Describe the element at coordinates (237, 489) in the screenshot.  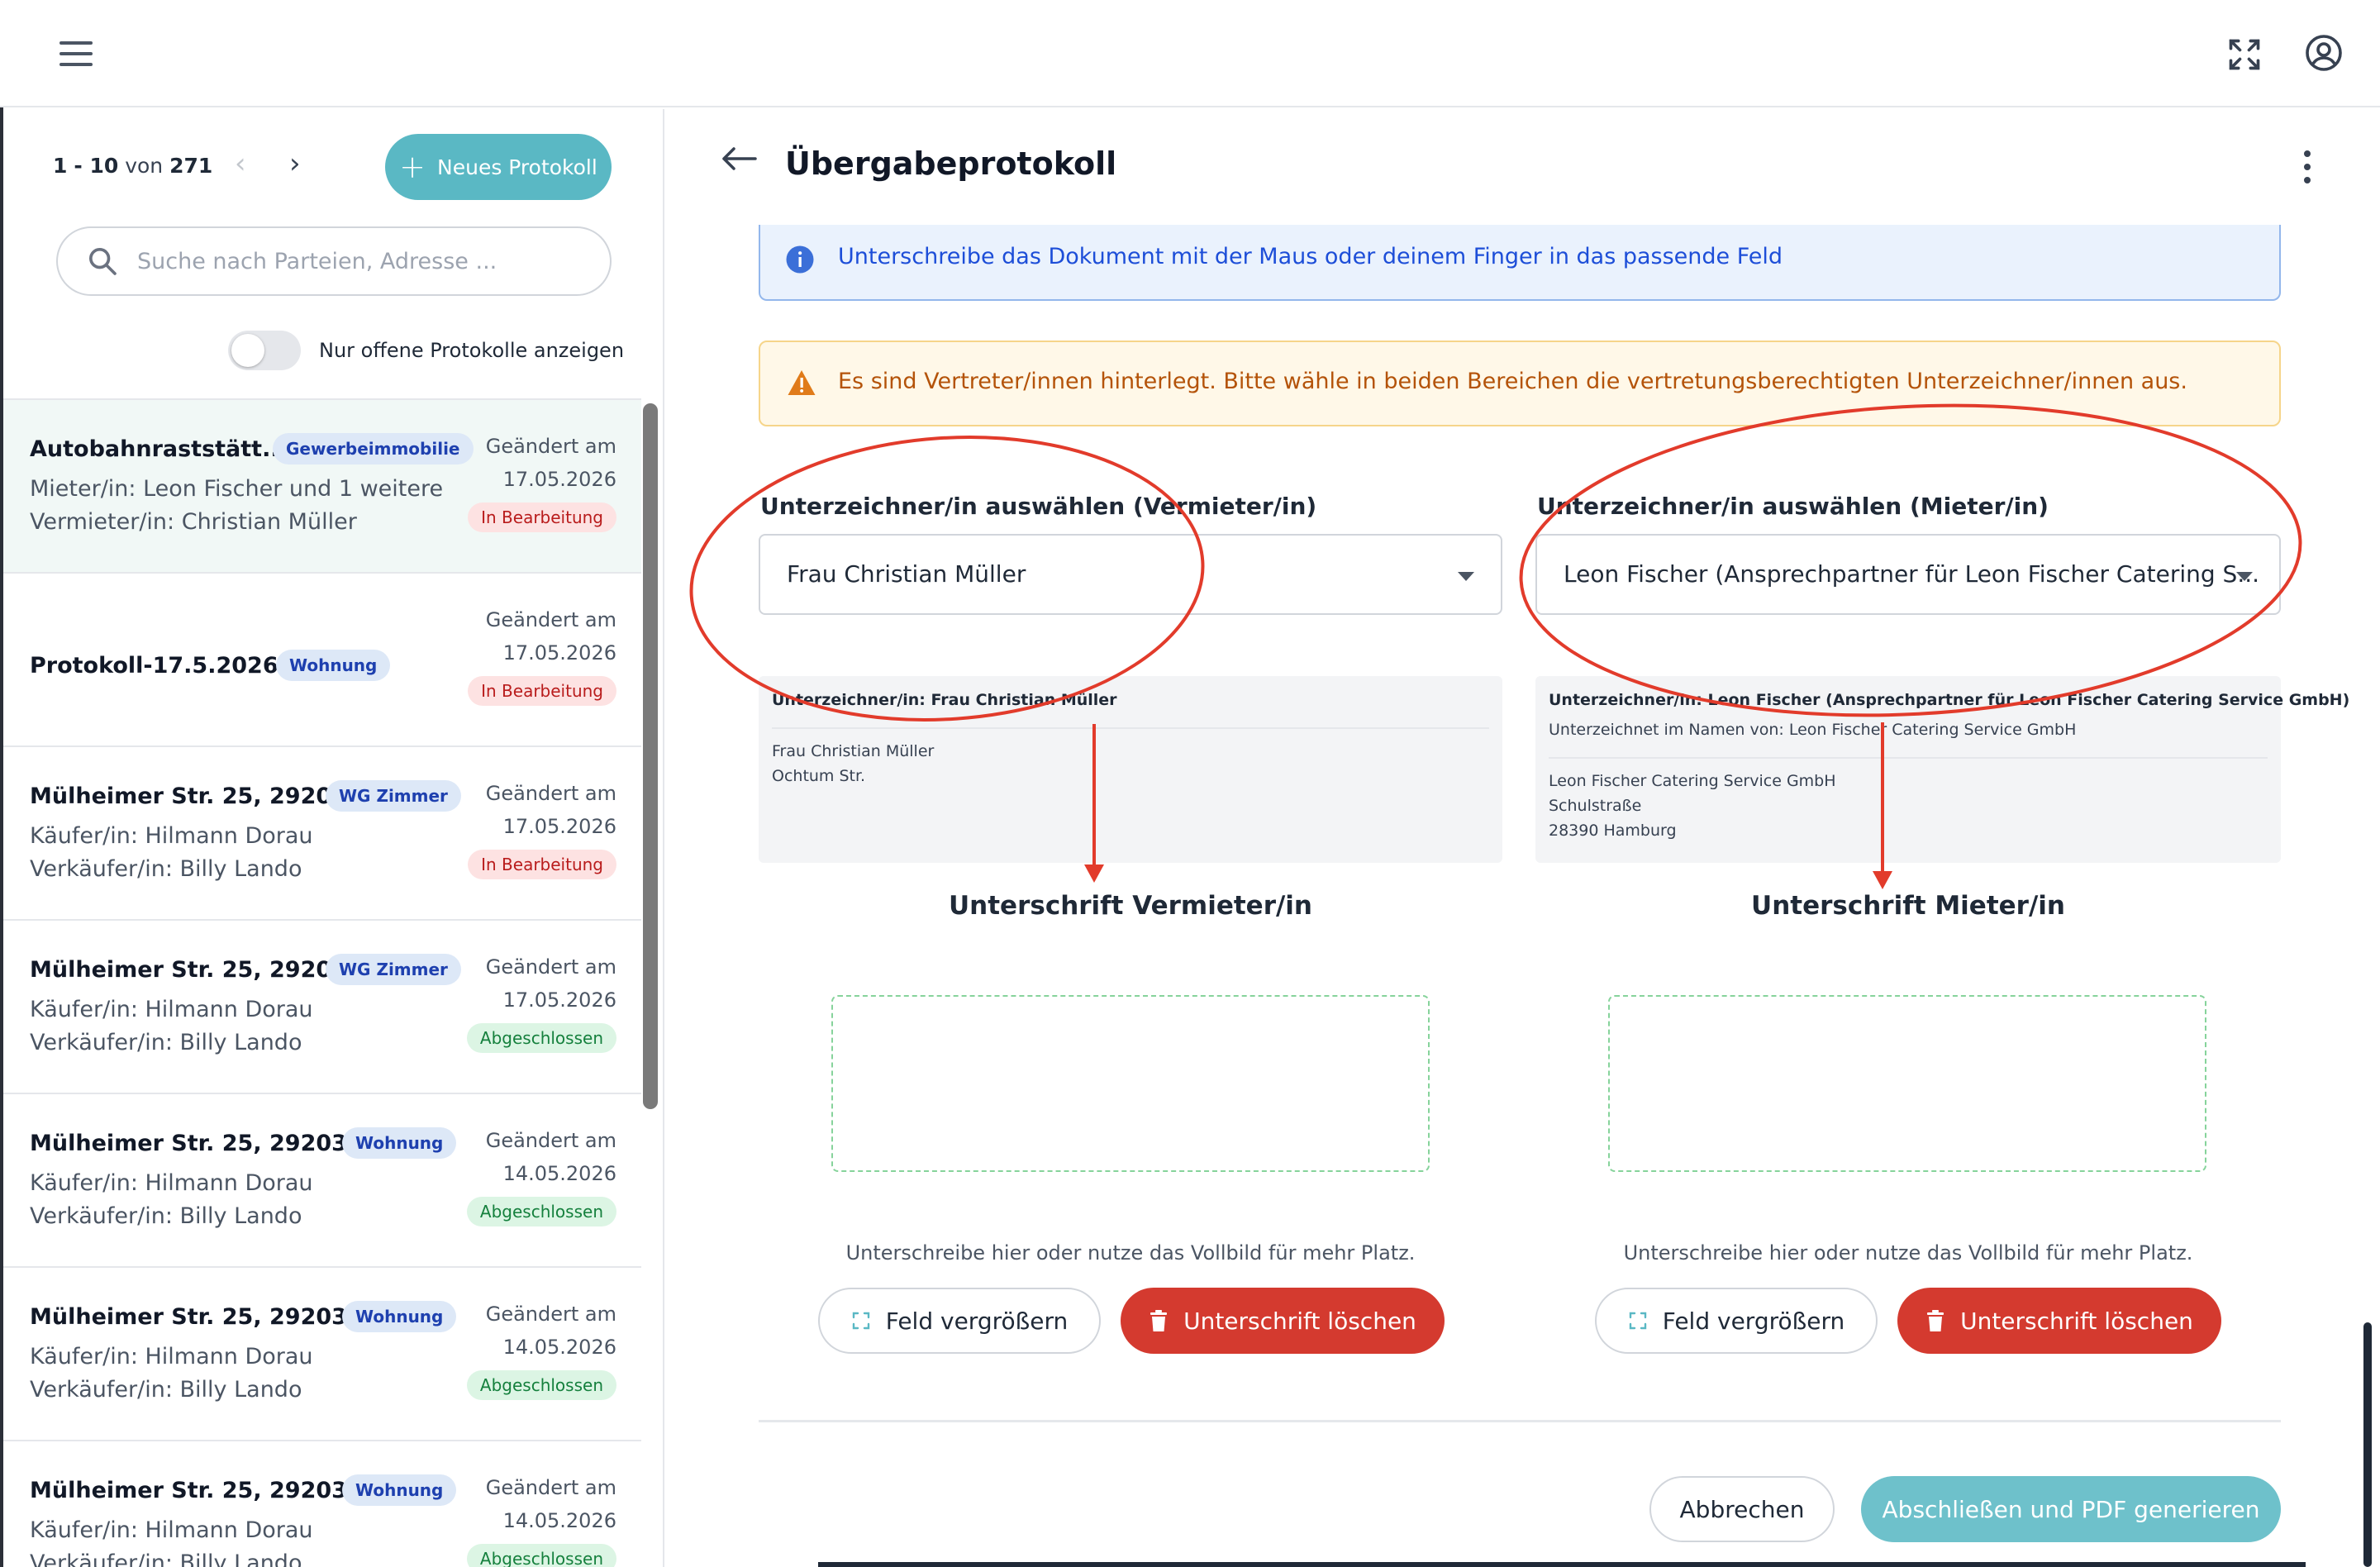
I see `party-line-1: Mieter/in: Leon Fischer und 1 weitere` at that location.